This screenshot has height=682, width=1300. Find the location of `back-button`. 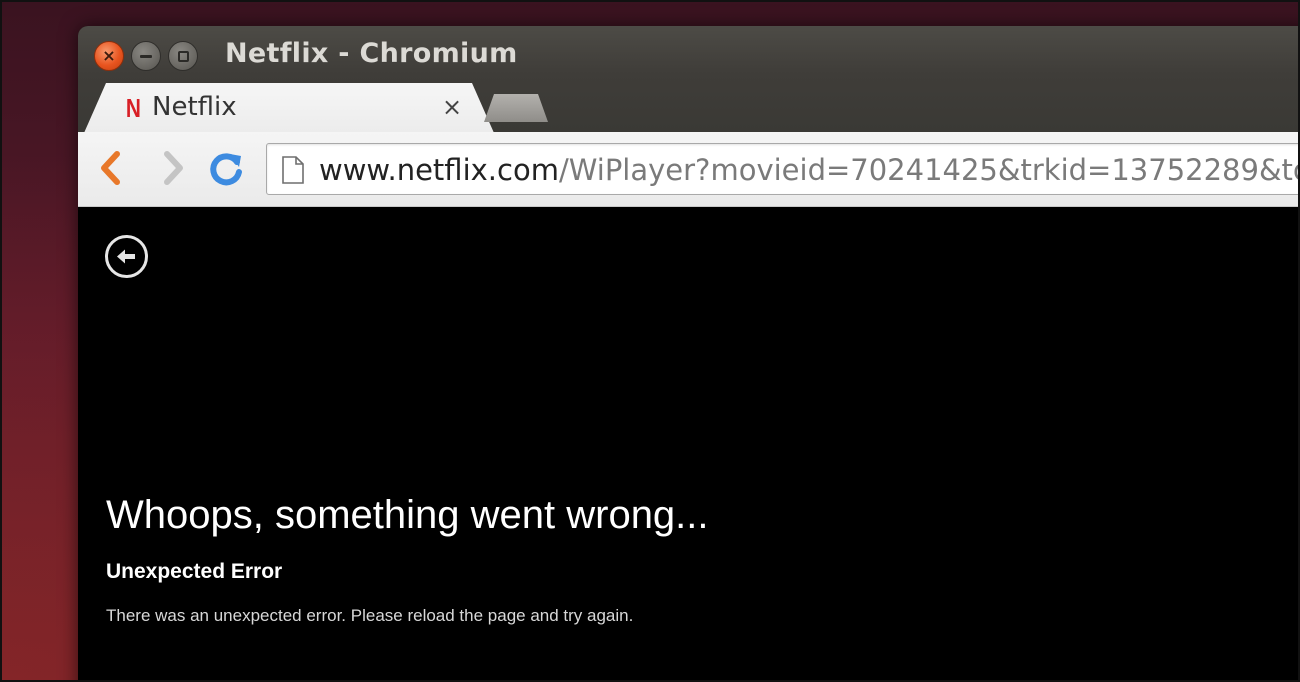

back-button is located at coordinates (112, 168).